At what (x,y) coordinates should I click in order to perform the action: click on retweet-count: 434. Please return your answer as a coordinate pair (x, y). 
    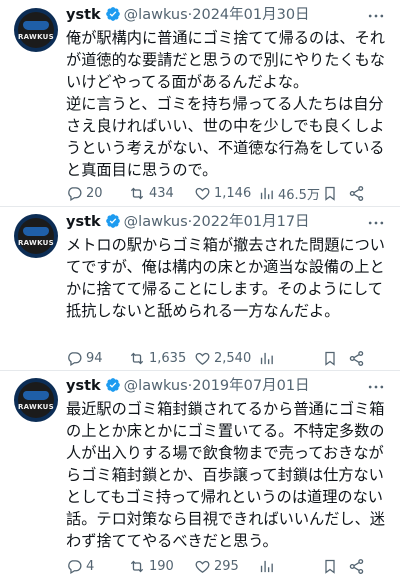
    Looking at the image, I should click on (161, 193).